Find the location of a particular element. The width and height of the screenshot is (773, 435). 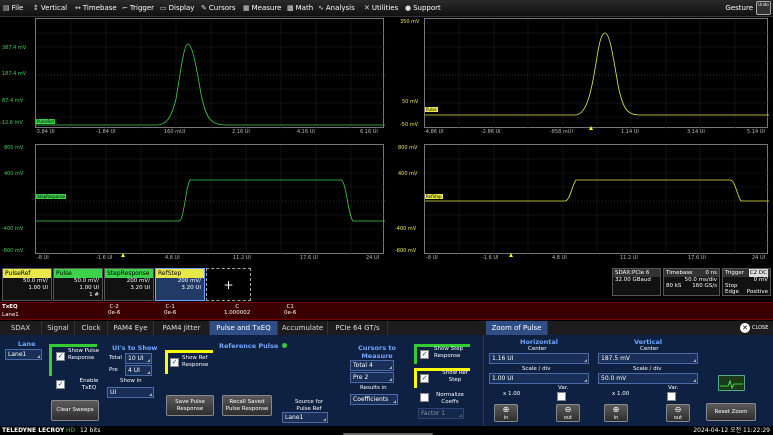

menu-display: ▭ Display is located at coordinates (177, 8).